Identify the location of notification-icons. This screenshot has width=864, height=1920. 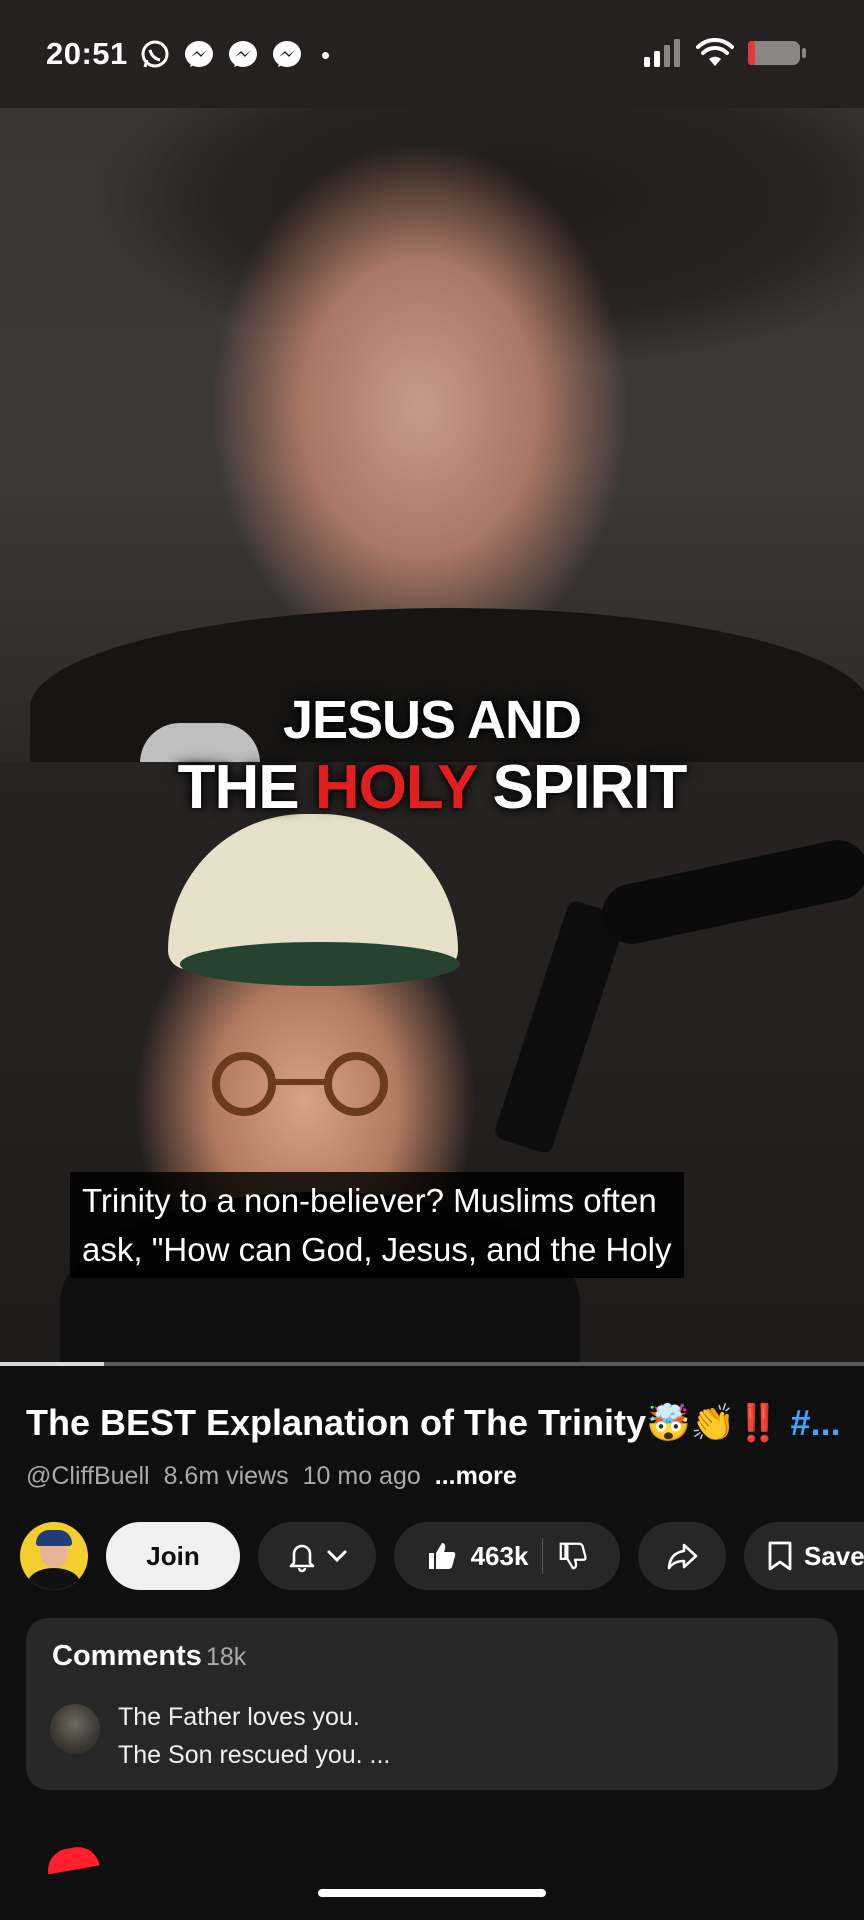
(233, 55).